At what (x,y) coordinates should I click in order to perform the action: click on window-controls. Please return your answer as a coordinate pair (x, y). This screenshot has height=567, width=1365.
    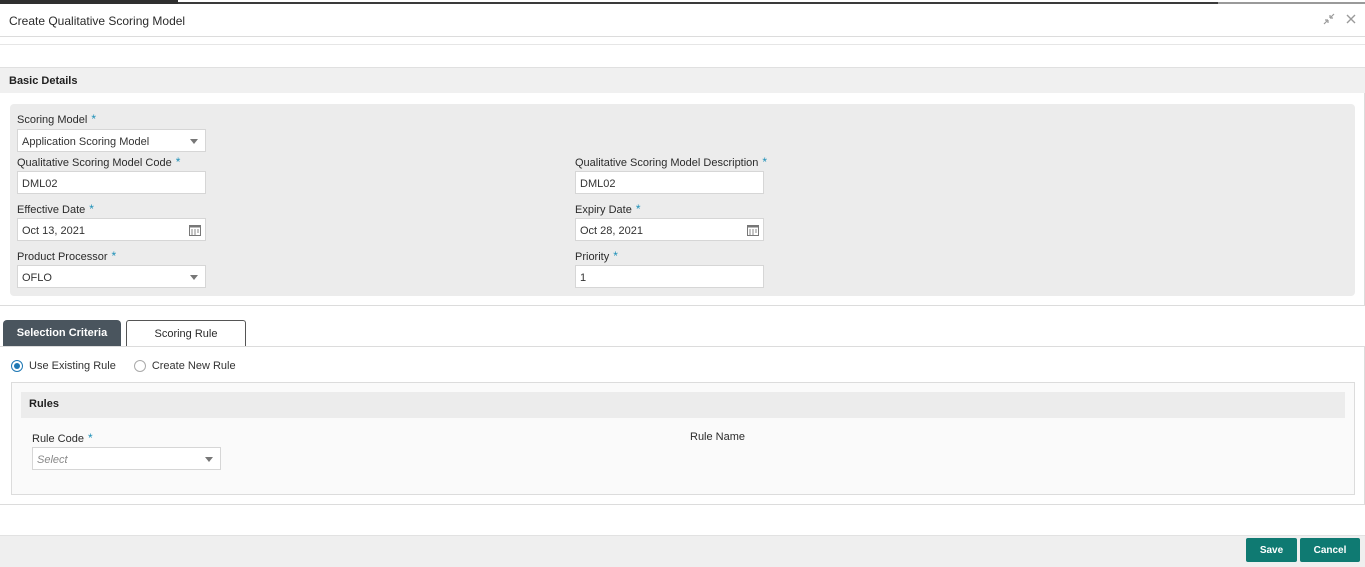
    Looking at the image, I should click on (1340, 18).